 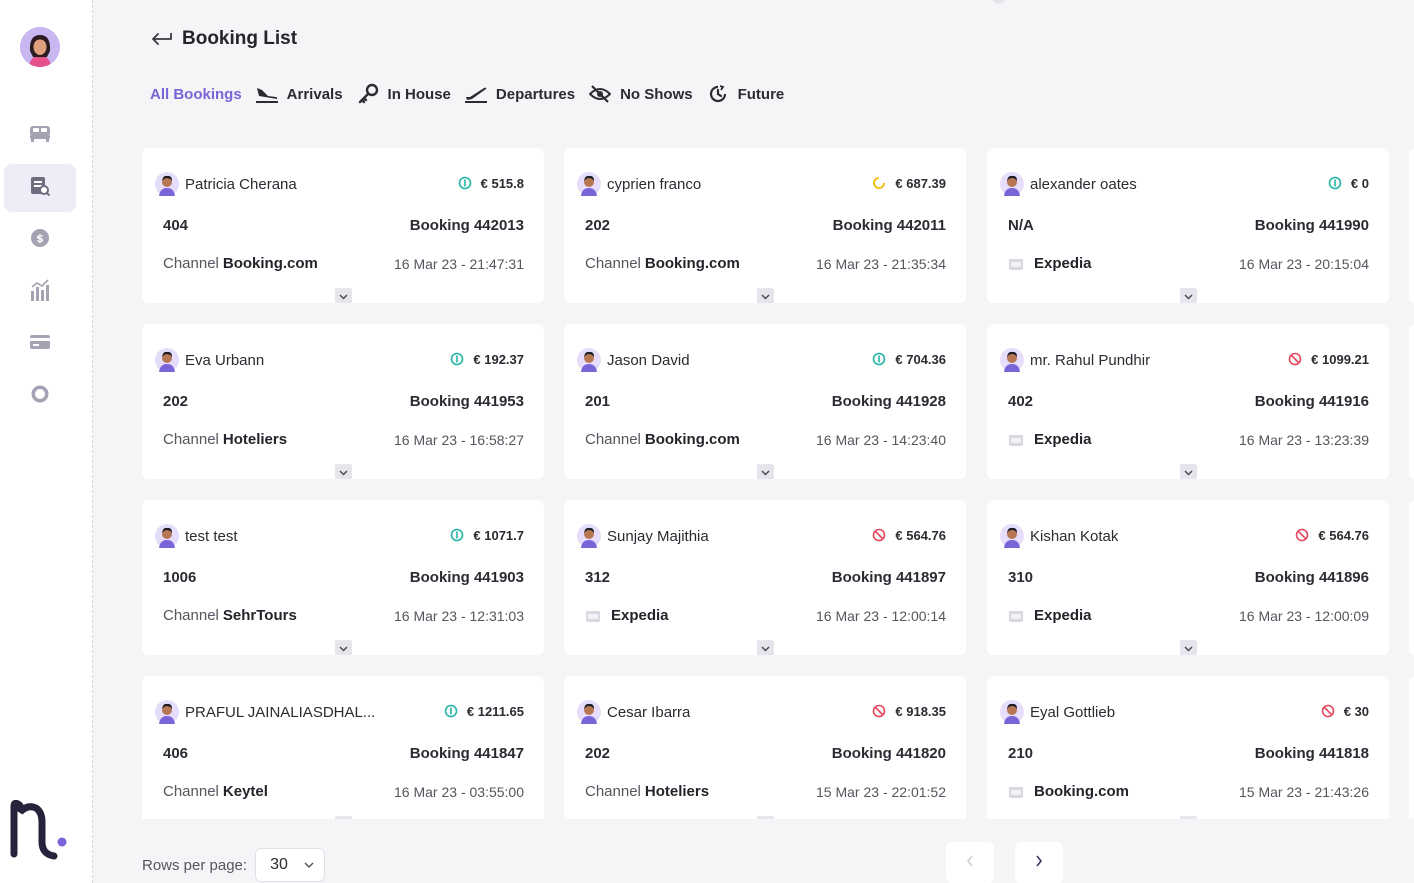 What do you see at coordinates (40, 240) in the screenshot?
I see `nav-finance: $` at bounding box center [40, 240].